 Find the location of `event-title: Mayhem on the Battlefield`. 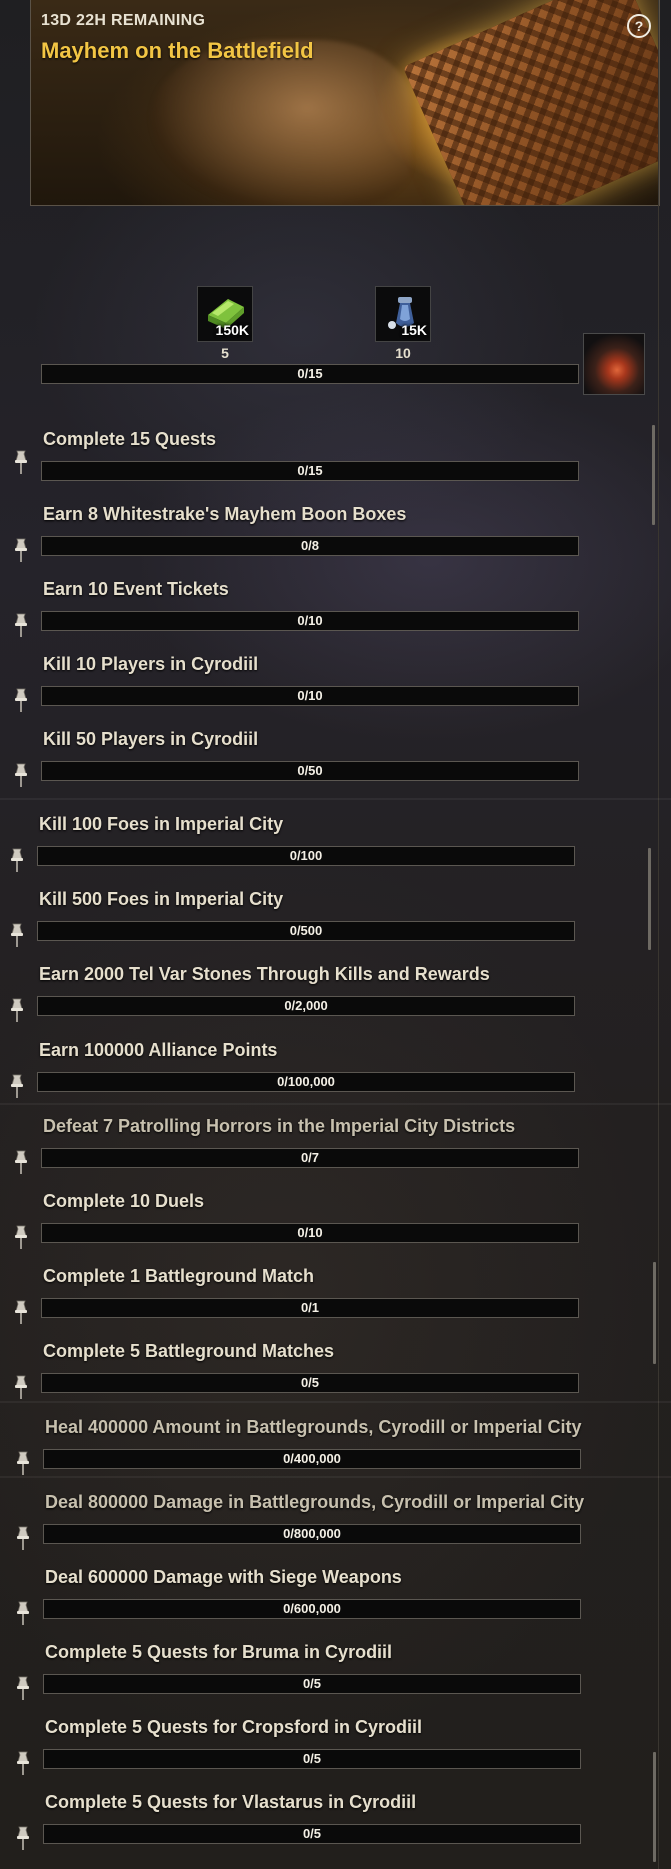

event-title: Mayhem on the Battlefield is located at coordinates (177, 50).